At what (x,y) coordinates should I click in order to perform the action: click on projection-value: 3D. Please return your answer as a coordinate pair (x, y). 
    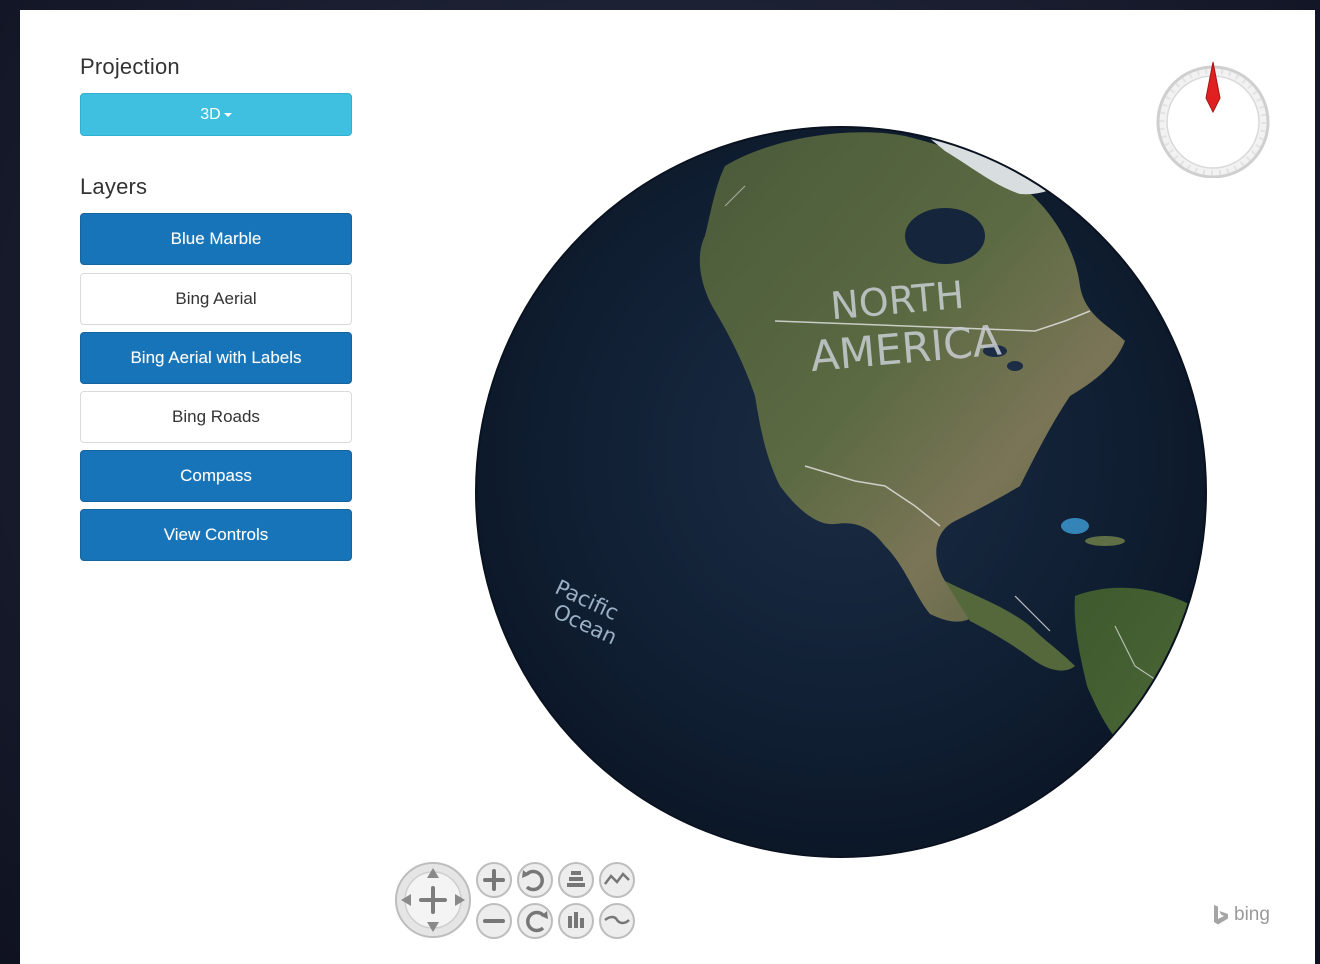
    Looking at the image, I should click on (210, 114).